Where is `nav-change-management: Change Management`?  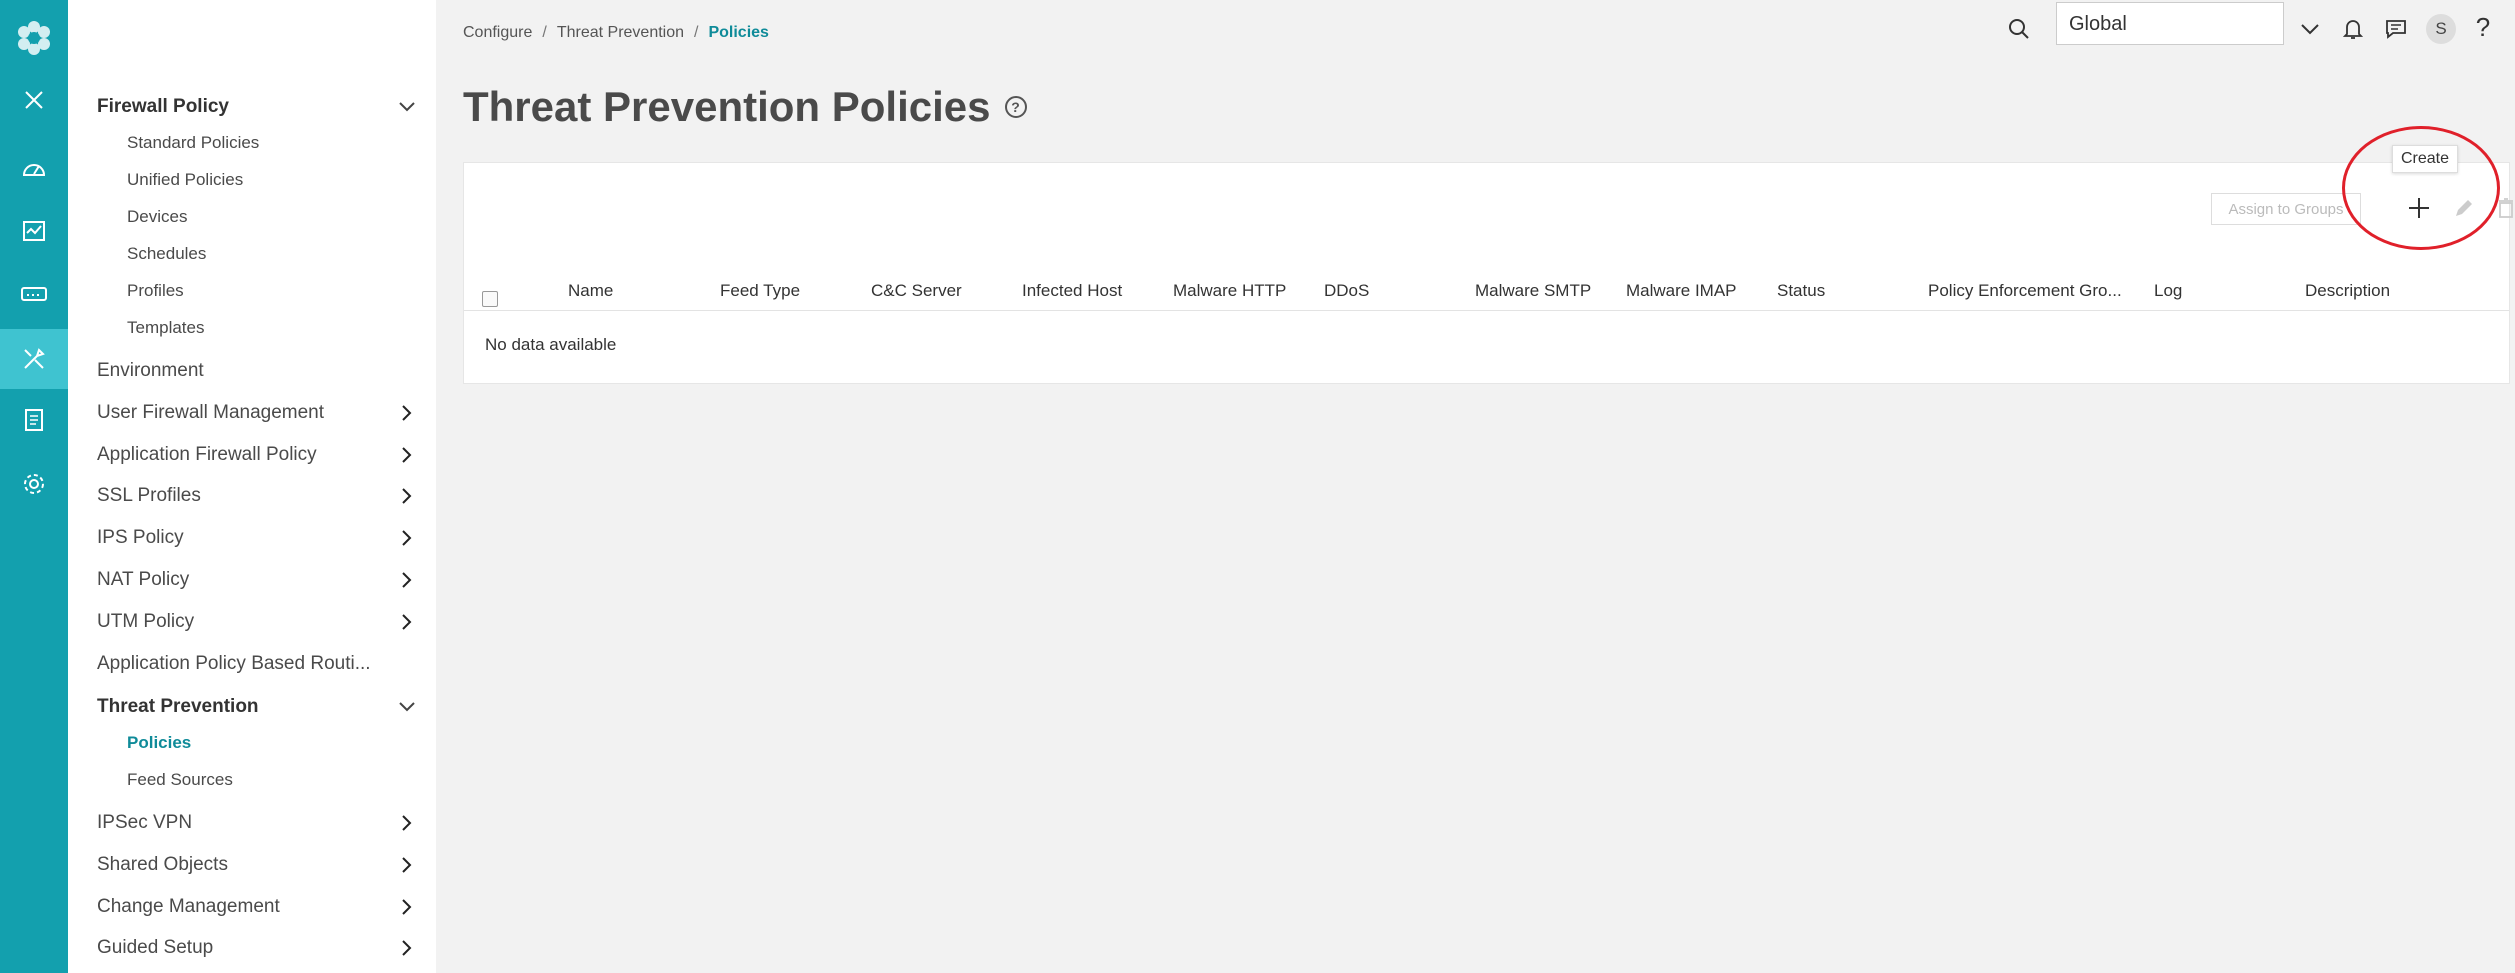 nav-change-management: Change Management is located at coordinates (257, 907).